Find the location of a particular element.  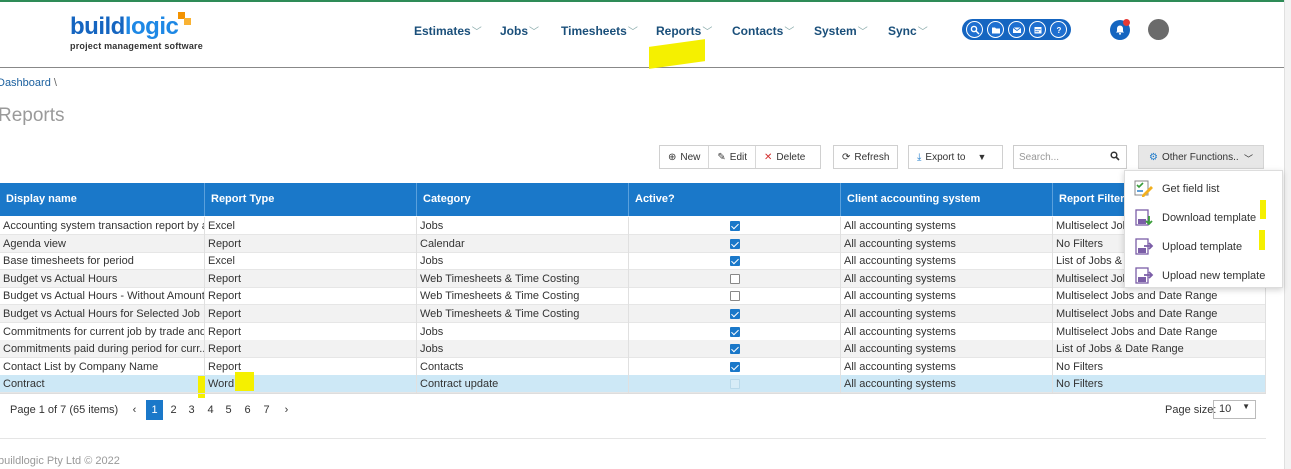

crud-toolbar: ⊕ New ✎ Edit ✕ Delete is located at coordinates (740, 157).